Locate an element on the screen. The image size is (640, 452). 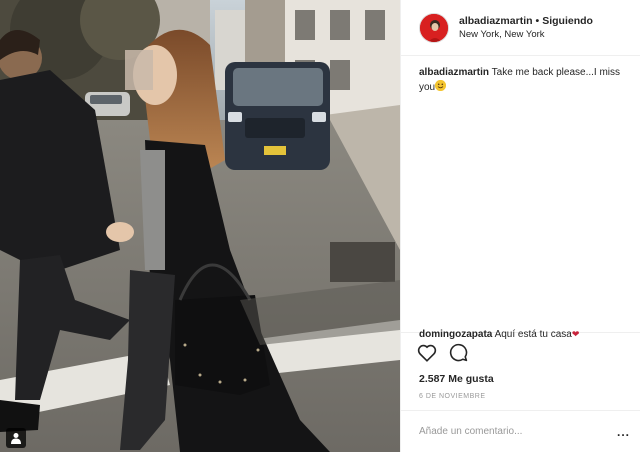
smiling-face-emoji-icon is located at coordinates (441, 85).